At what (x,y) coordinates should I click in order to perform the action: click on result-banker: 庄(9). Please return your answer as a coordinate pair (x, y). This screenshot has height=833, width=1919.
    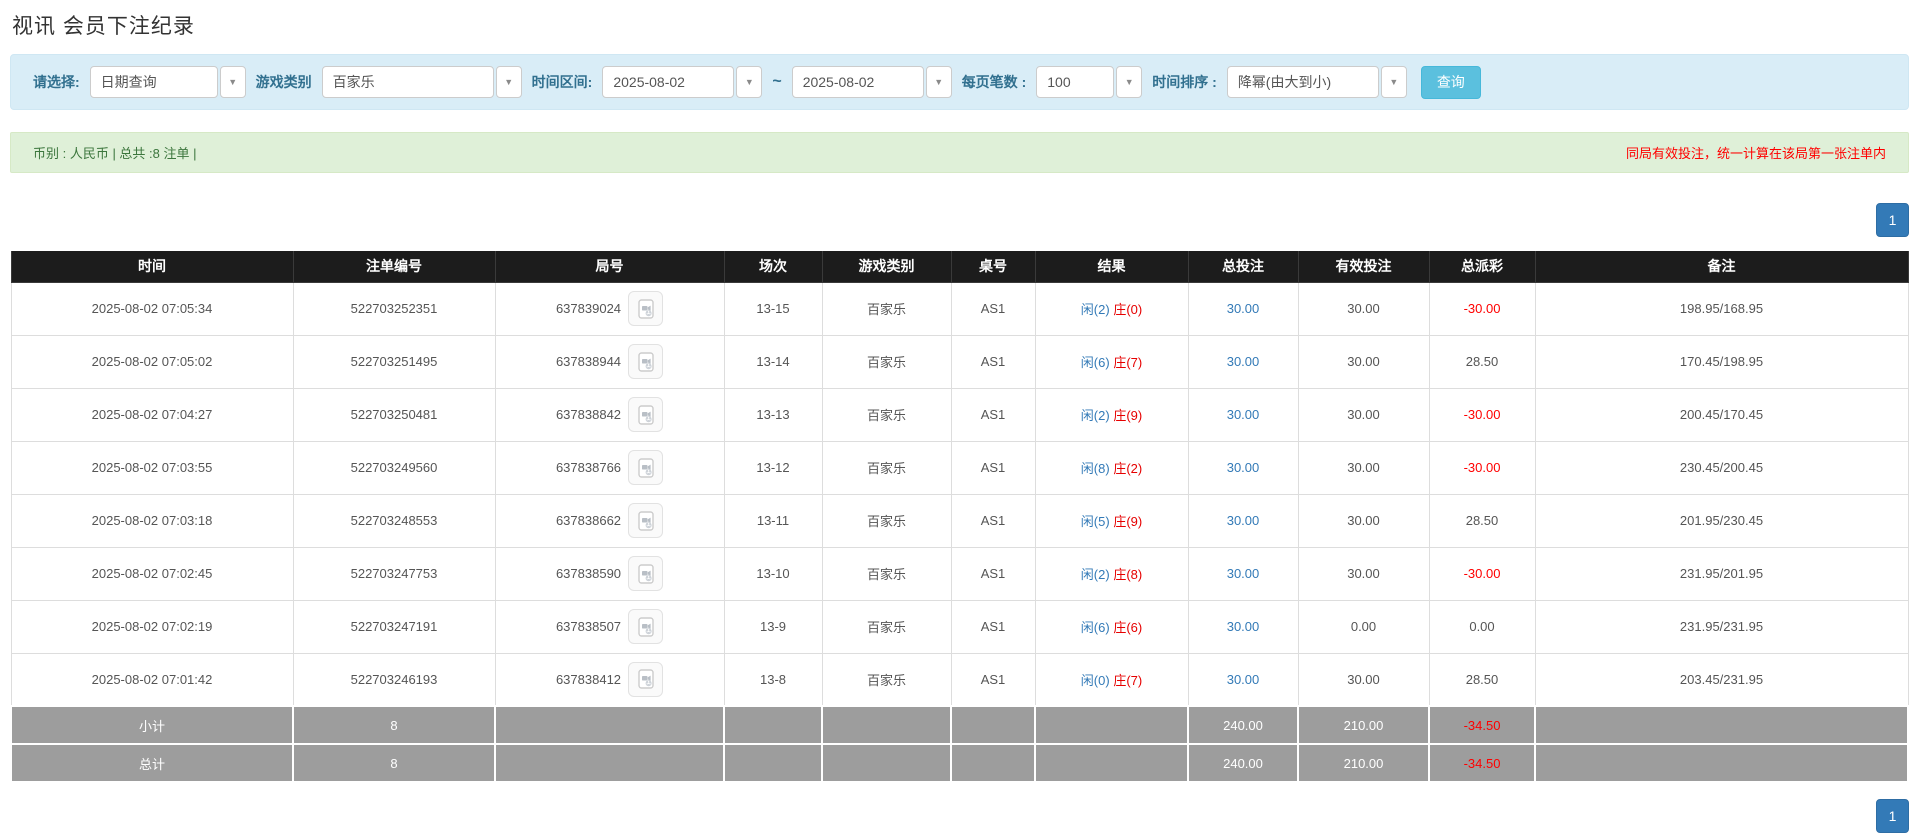
    Looking at the image, I should click on (1128, 415).